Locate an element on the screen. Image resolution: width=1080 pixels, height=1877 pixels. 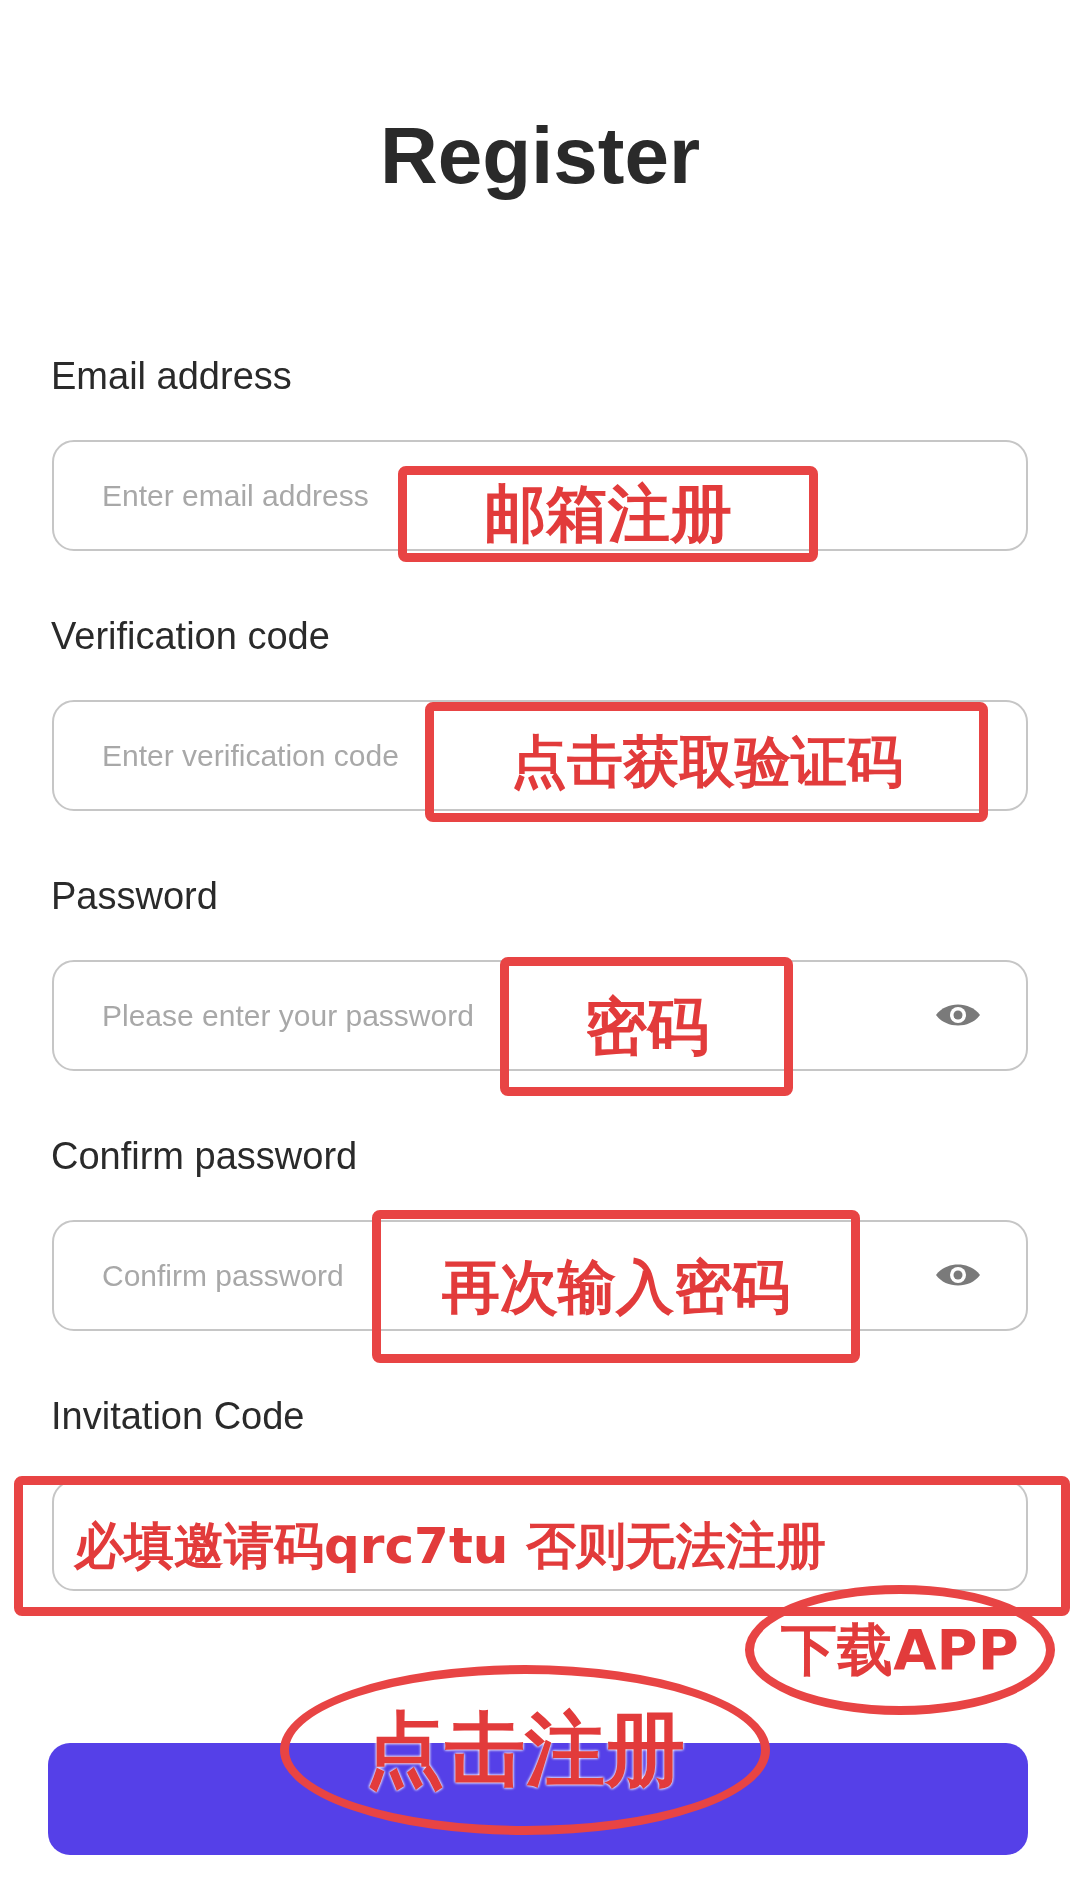
annotation-text: 必填邀请码qrc7tu 否则无法注册 is located at coordinates (450, 1546).